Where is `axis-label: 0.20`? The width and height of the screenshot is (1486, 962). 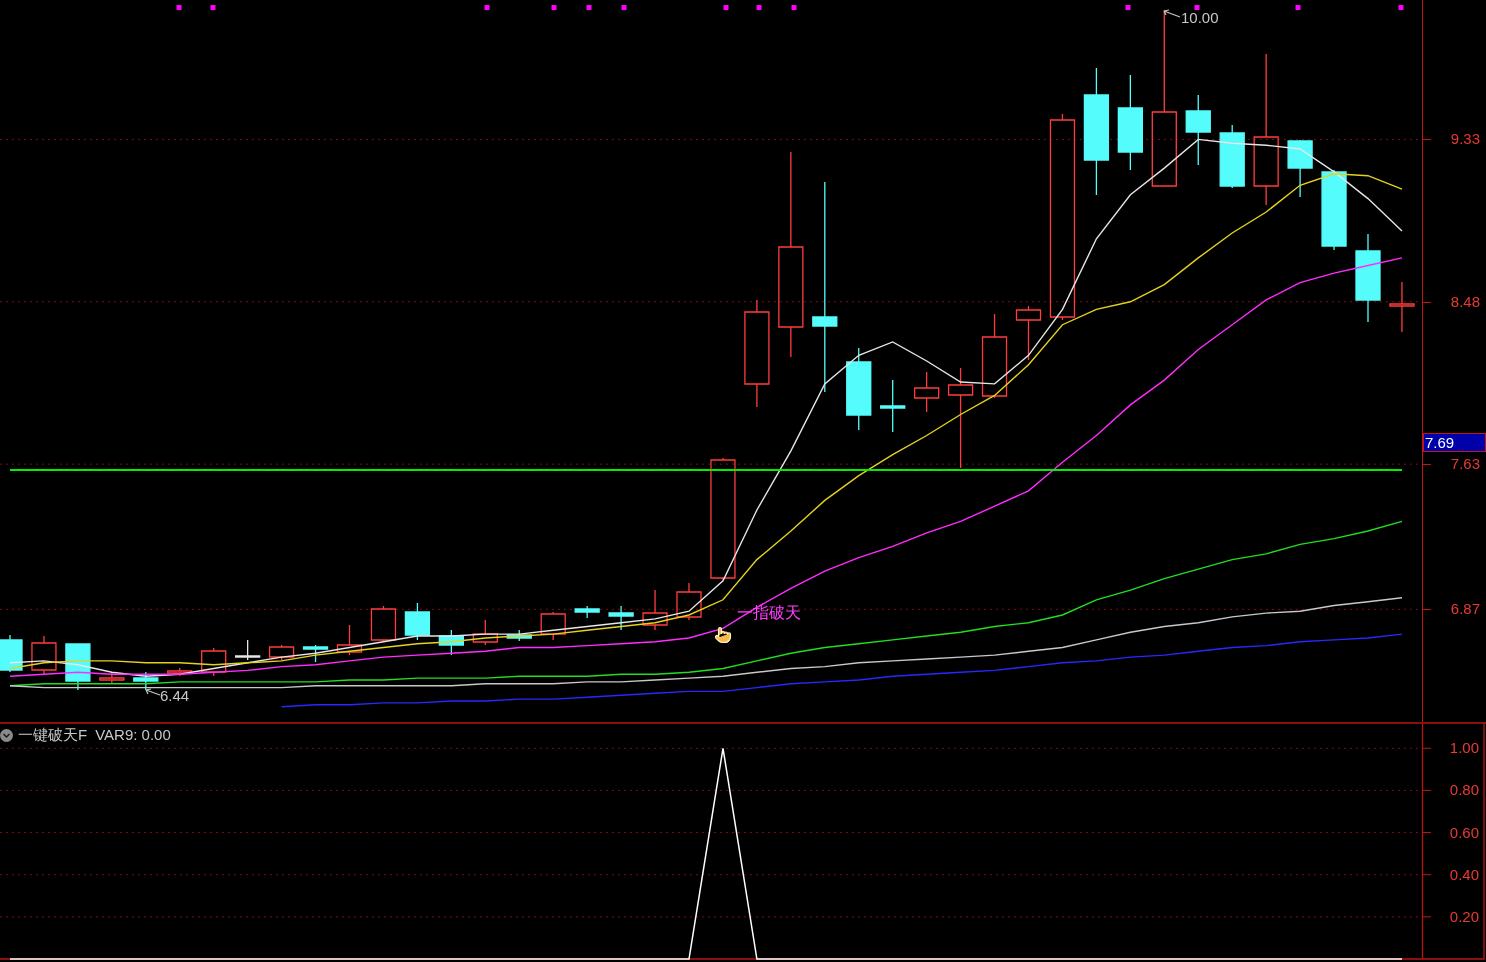 axis-label: 0.20 is located at coordinates (1464, 916).